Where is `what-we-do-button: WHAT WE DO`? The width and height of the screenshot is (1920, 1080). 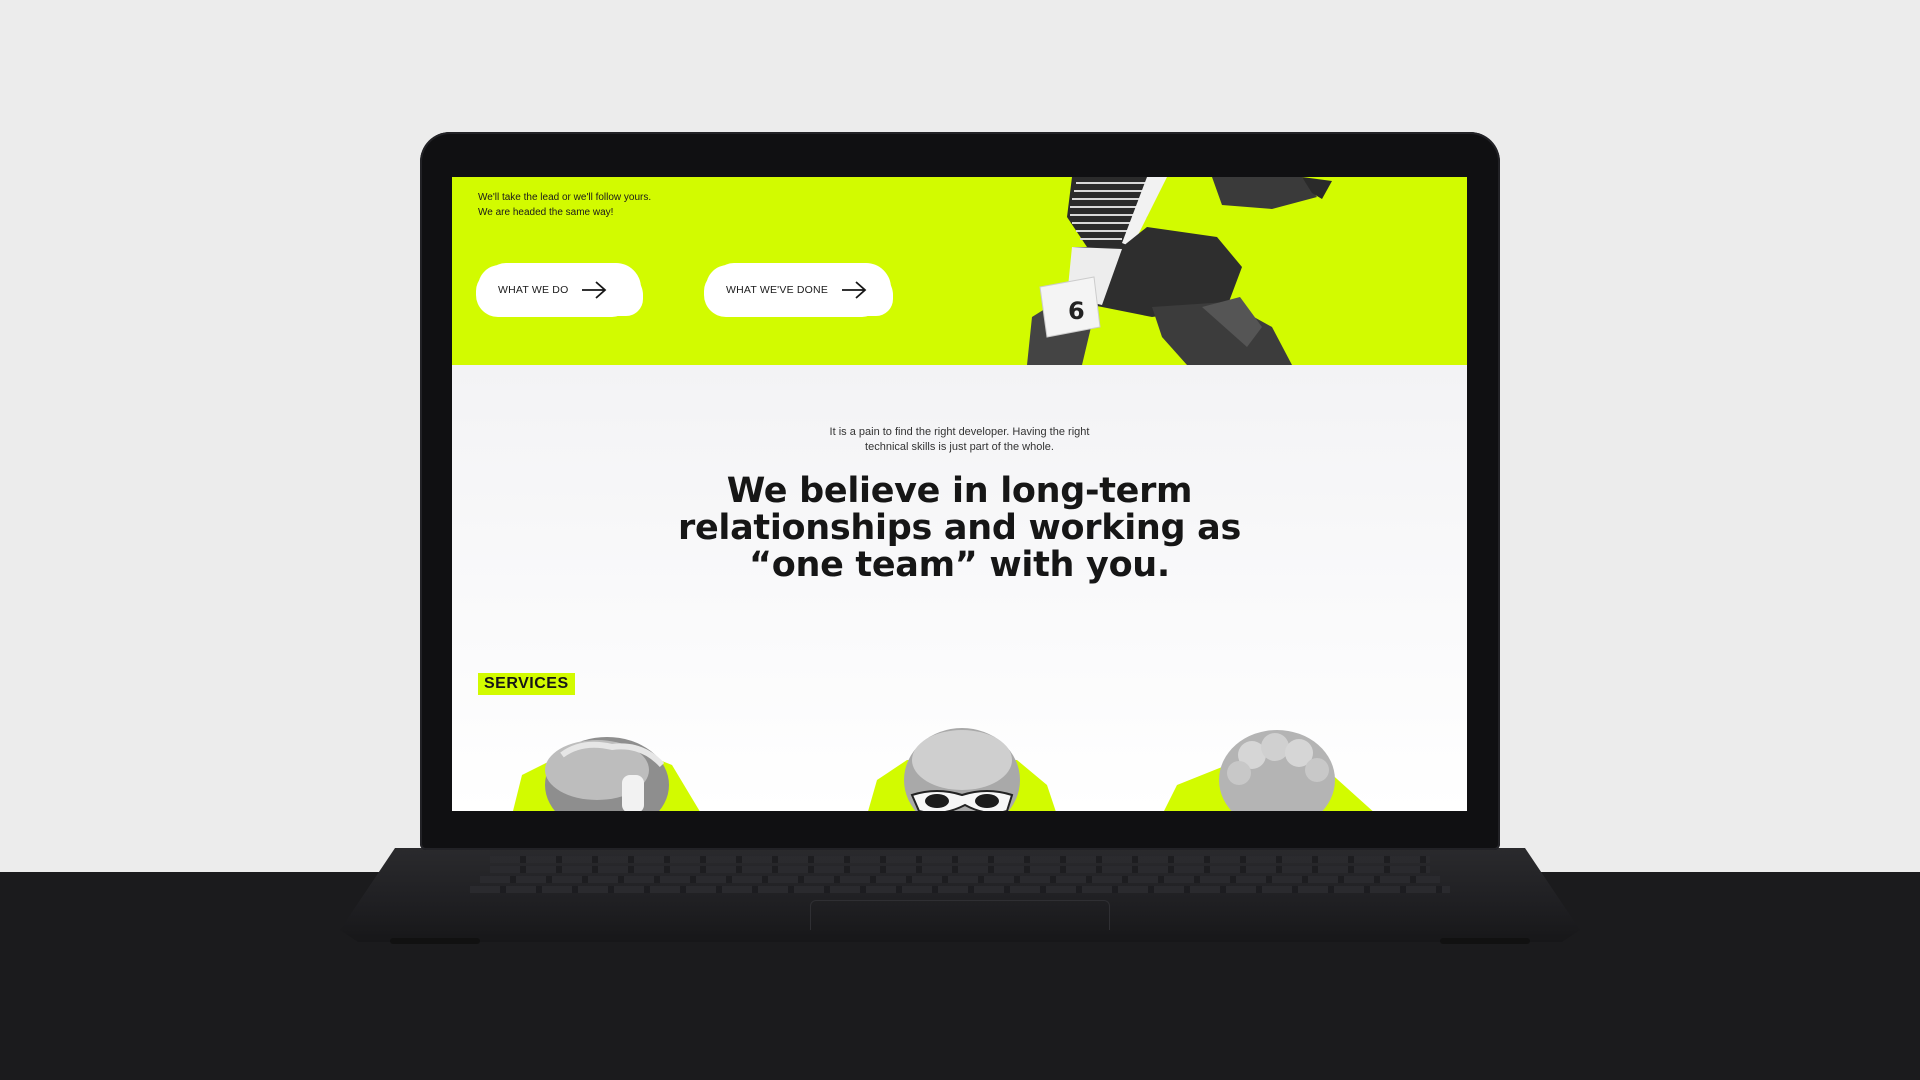 what-we-do-button: WHAT WE DO is located at coordinates (557, 290).